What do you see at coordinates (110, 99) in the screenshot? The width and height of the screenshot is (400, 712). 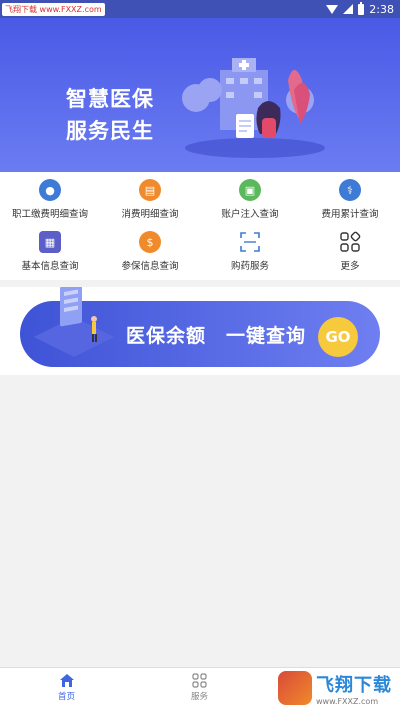 I see `banner-line-1: 智慧医保` at bounding box center [110, 99].